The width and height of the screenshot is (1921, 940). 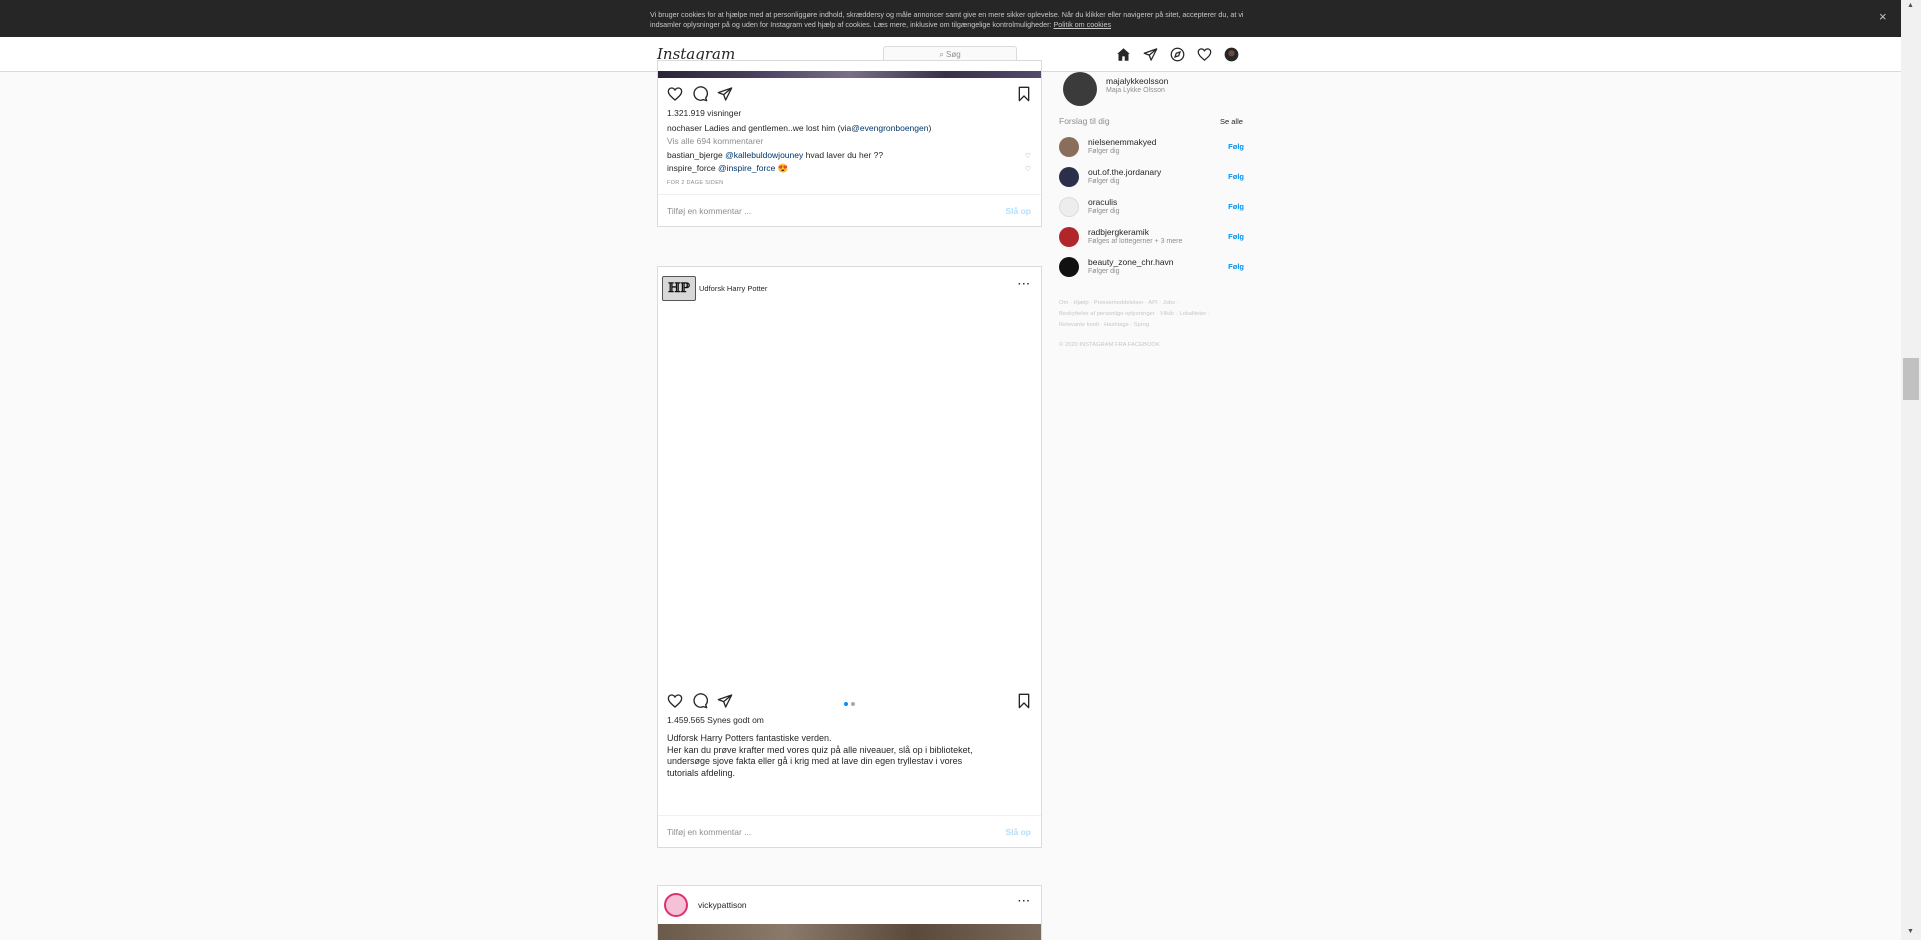 I want to click on comment-mention: @inspire_force, so click(x=746, y=168).